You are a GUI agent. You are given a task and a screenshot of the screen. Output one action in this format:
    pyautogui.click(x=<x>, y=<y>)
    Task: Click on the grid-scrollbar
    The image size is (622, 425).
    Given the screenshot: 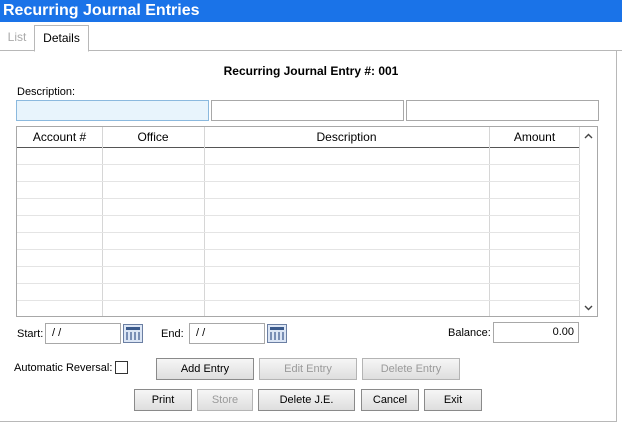 What is the action you would take?
    pyautogui.click(x=588, y=221)
    